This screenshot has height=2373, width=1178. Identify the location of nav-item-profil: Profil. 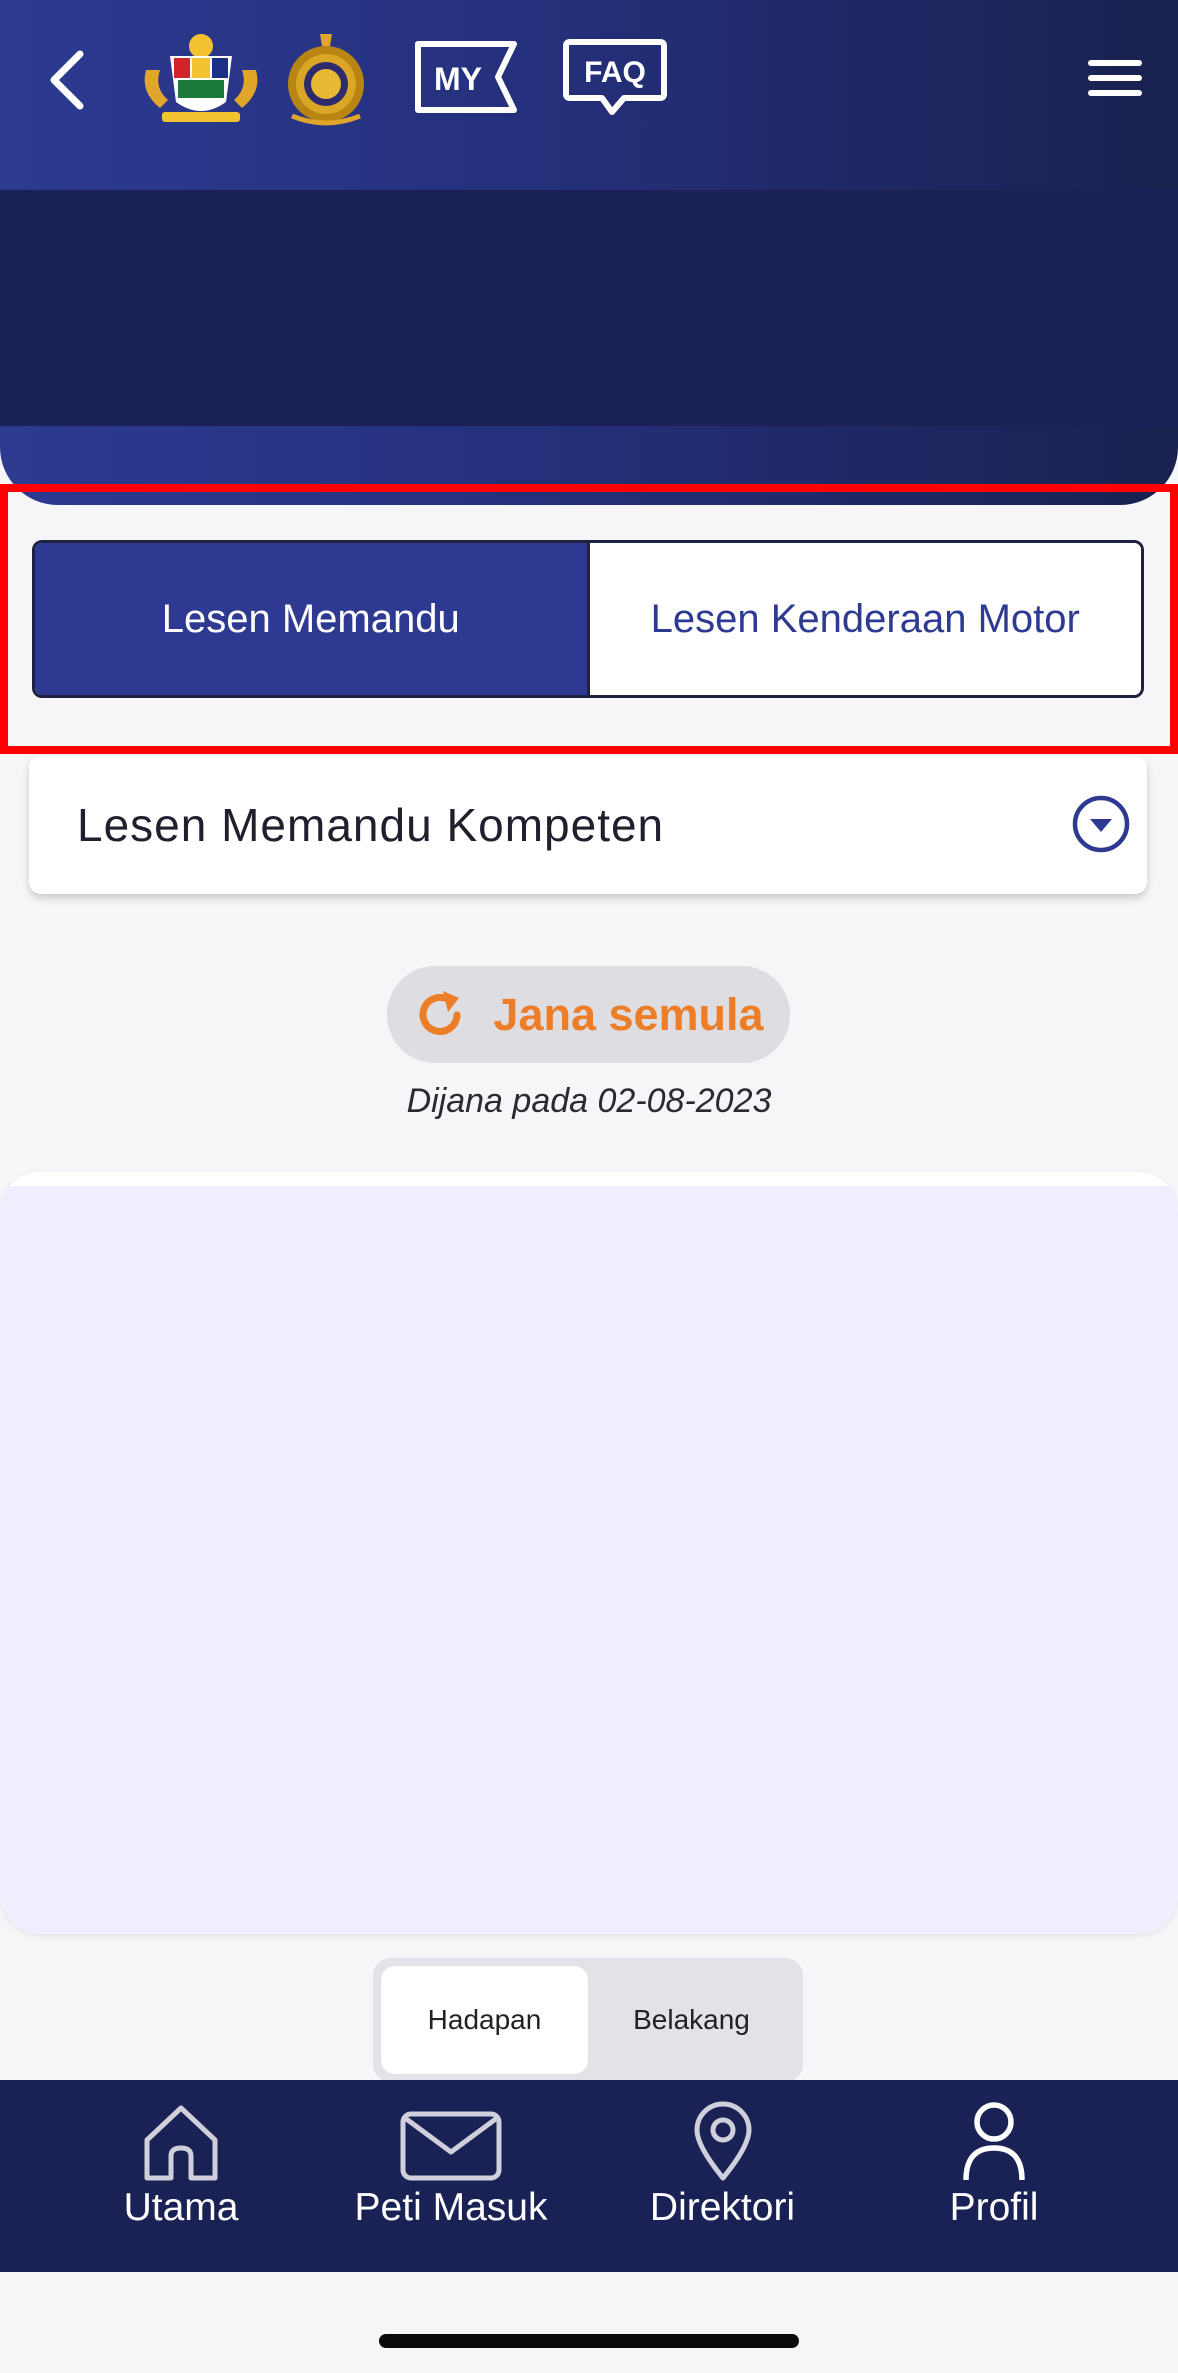
(994, 2180).